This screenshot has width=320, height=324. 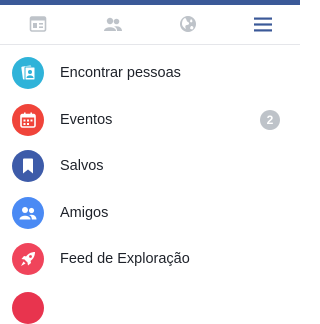 I want to click on menu-item-label: Eventos, so click(x=86, y=119).